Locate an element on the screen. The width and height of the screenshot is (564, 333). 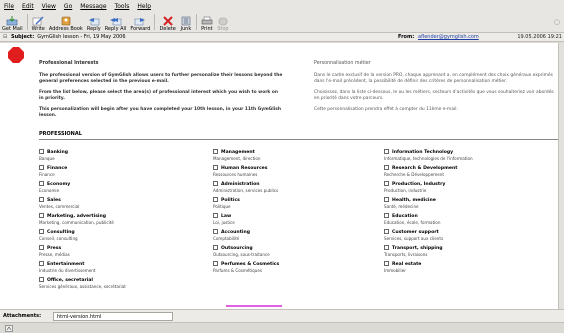
option-translation: Education, école, formation is located at coordinates (412, 222).